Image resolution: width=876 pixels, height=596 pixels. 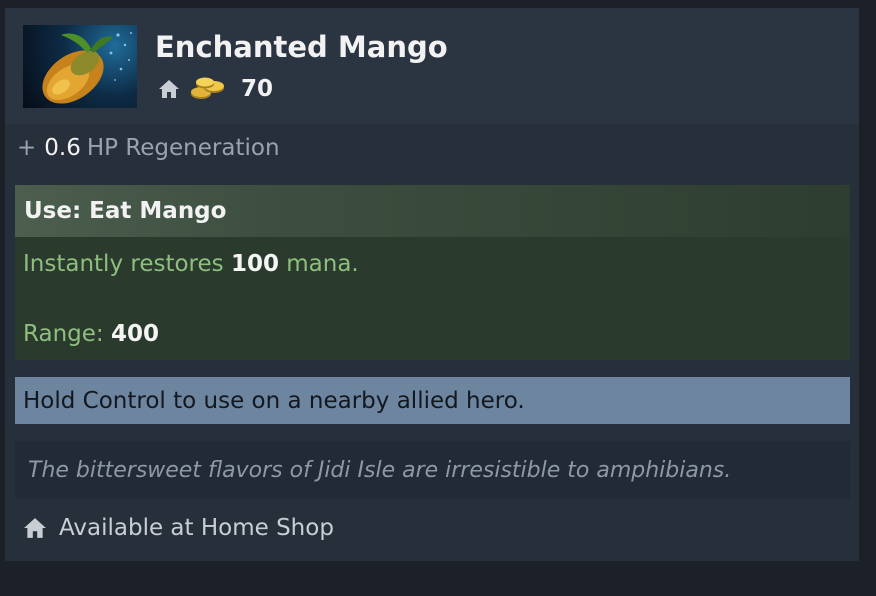 What do you see at coordinates (123, 264) in the screenshot?
I see `ability-desc-prefix: Instantly restores` at bounding box center [123, 264].